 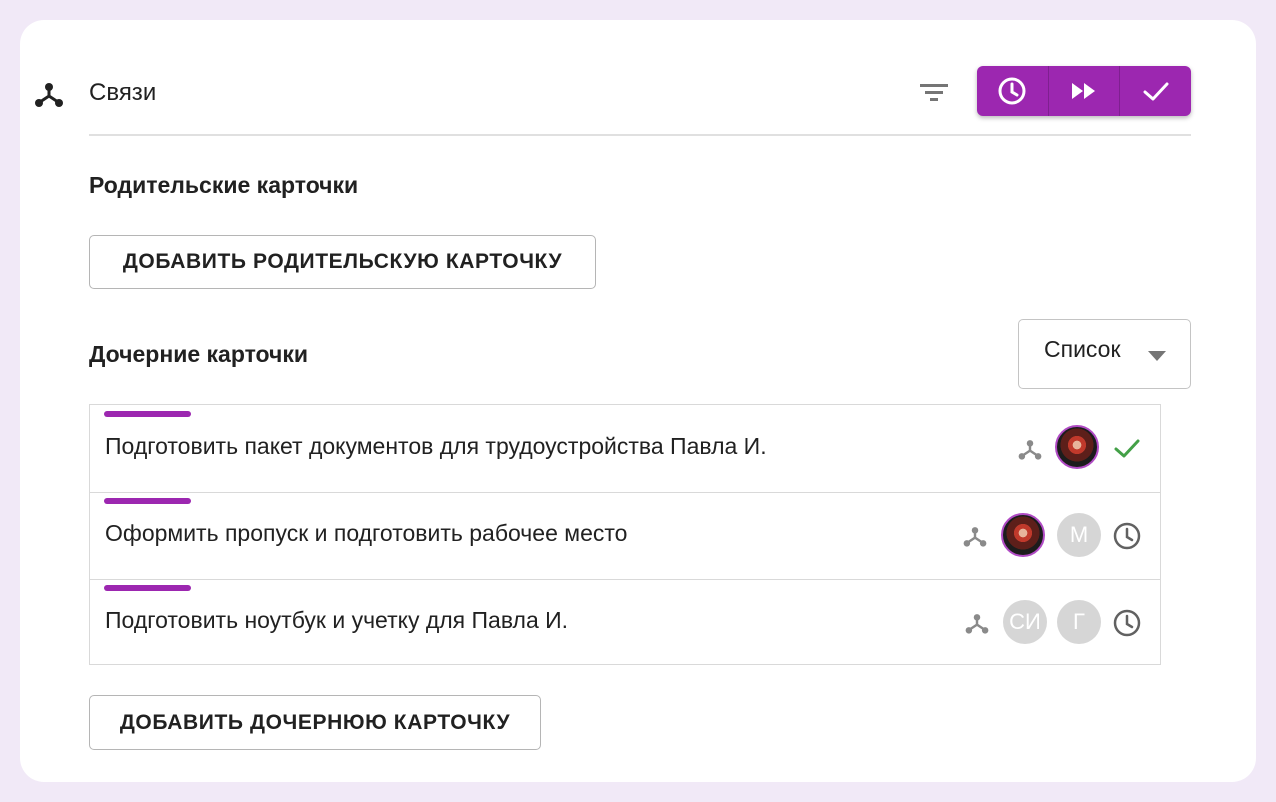 What do you see at coordinates (315, 722) in the screenshot?
I see `add-child-card-button: ДОБАВИТЬ ДОЧЕРНЮЮ КАРТОЧКУ` at bounding box center [315, 722].